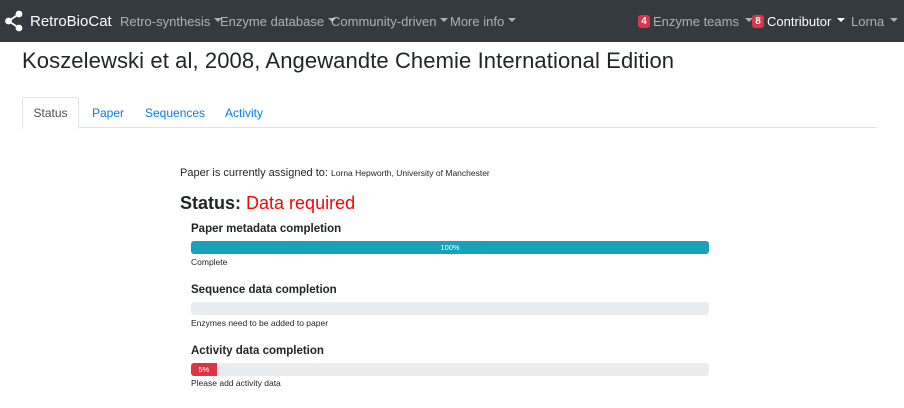  I want to click on brand-link: RetroBioCat, so click(58, 21).